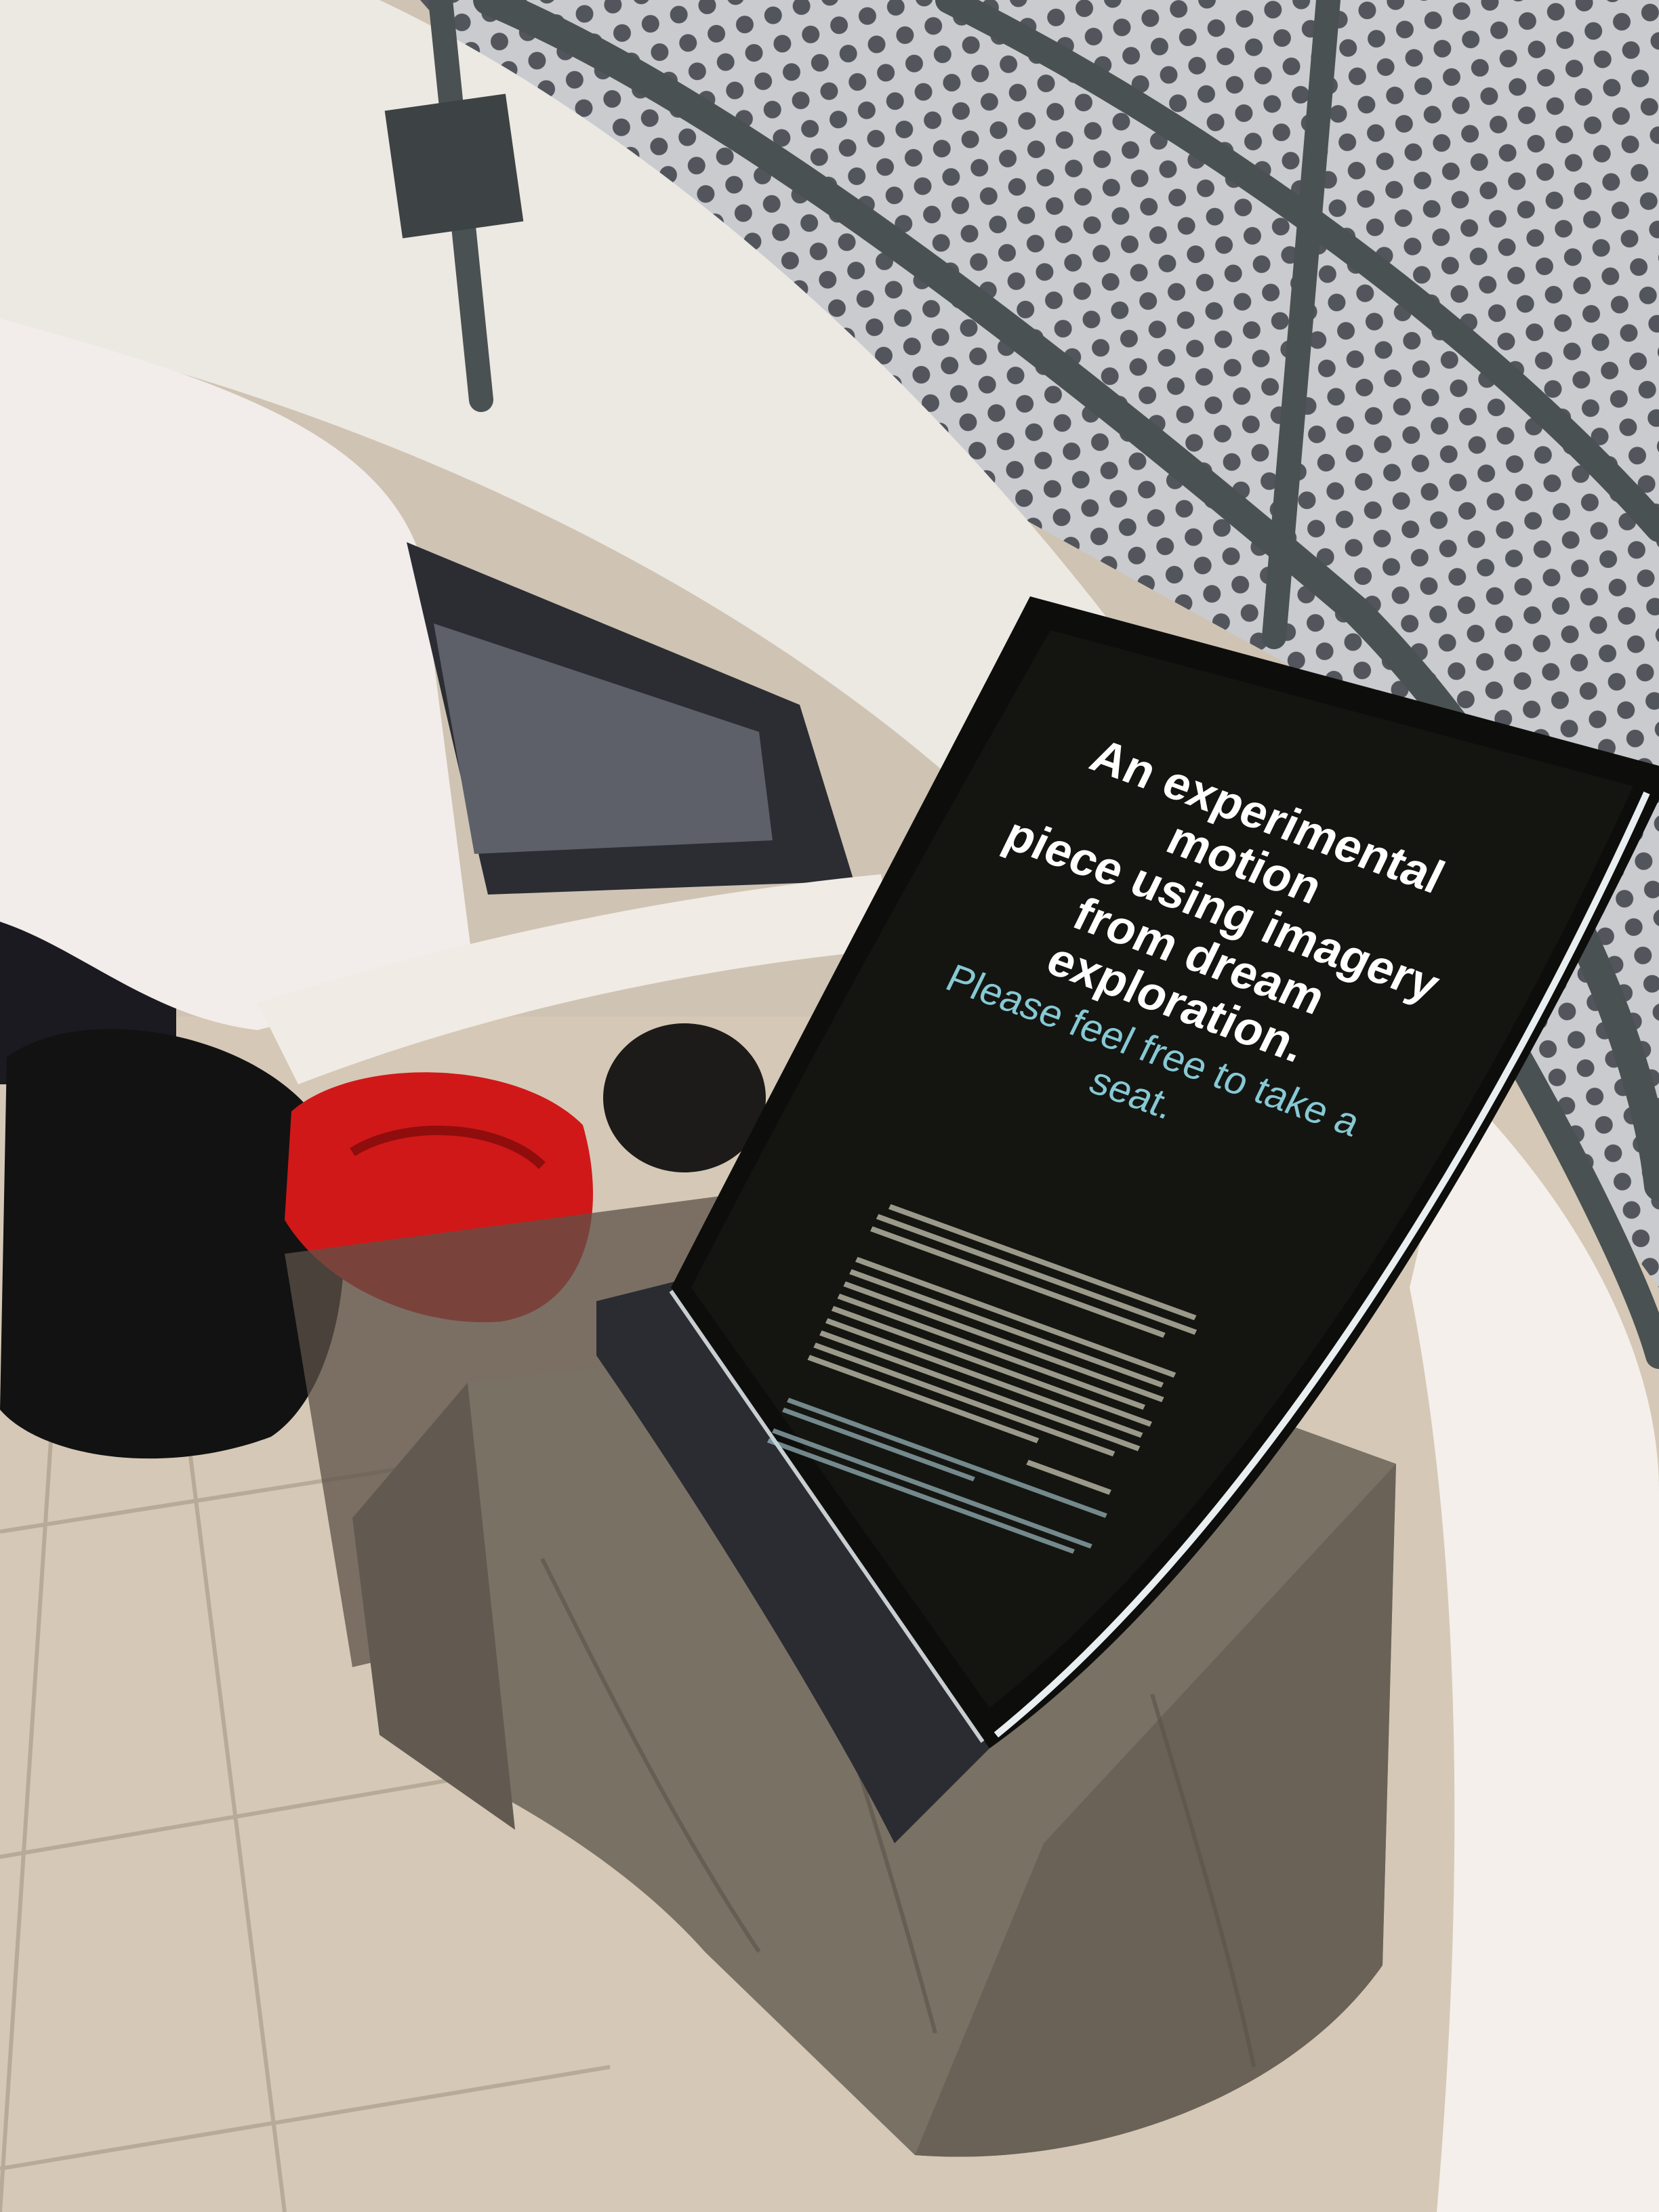 The height and width of the screenshot is (2212, 1659). What do you see at coordinates (172, 1244) in the screenshot?
I see `black-beanbag` at bounding box center [172, 1244].